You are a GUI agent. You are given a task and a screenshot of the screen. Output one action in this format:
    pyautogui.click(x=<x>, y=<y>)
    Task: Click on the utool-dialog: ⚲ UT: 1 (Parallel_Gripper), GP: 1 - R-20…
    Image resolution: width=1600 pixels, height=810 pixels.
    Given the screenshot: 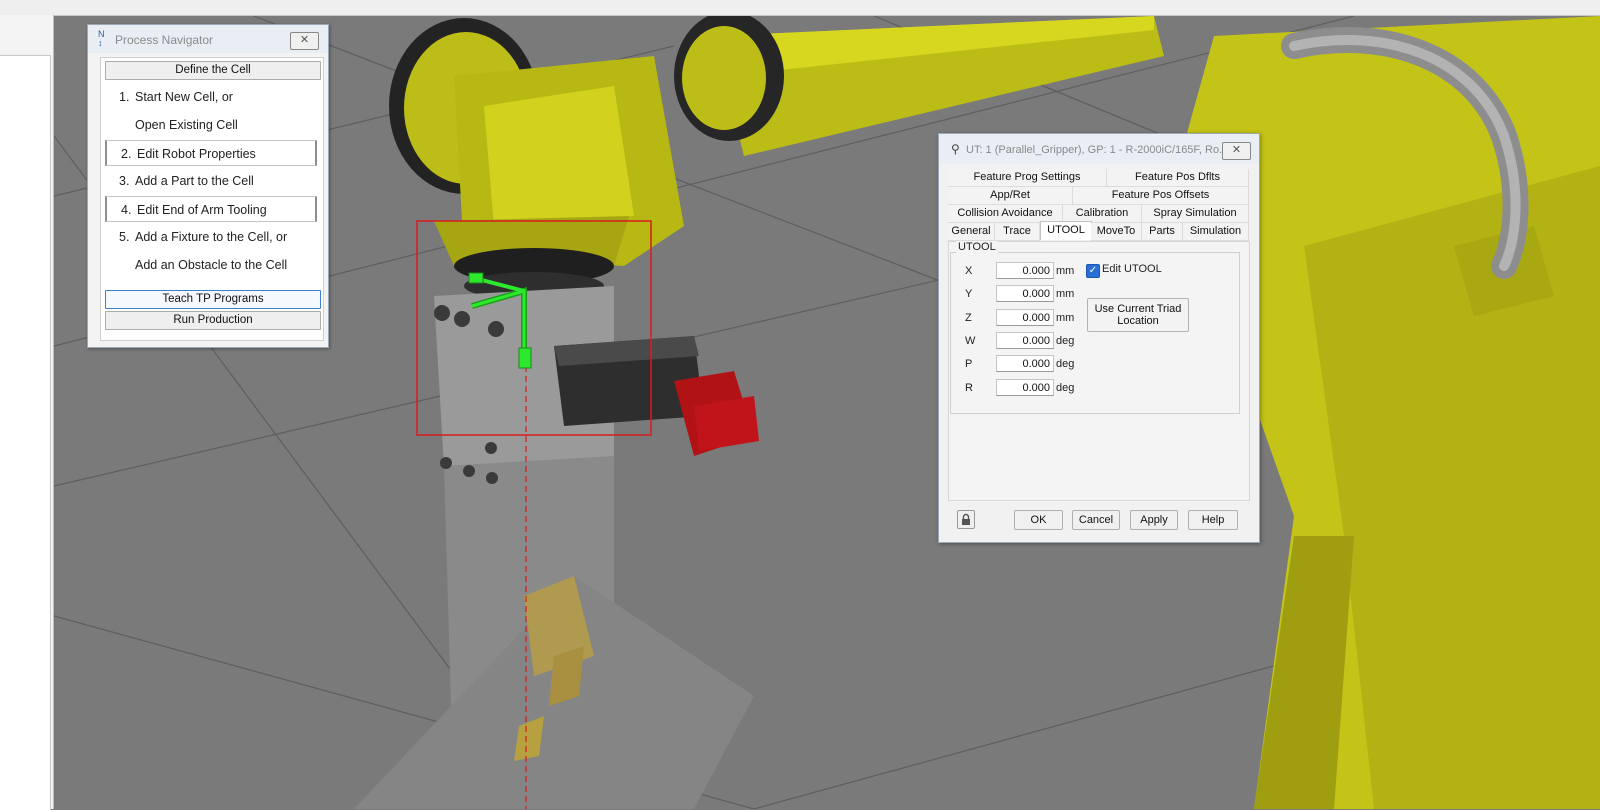 What is the action you would take?
    pyautogui.click(x=1099, y=338)
    